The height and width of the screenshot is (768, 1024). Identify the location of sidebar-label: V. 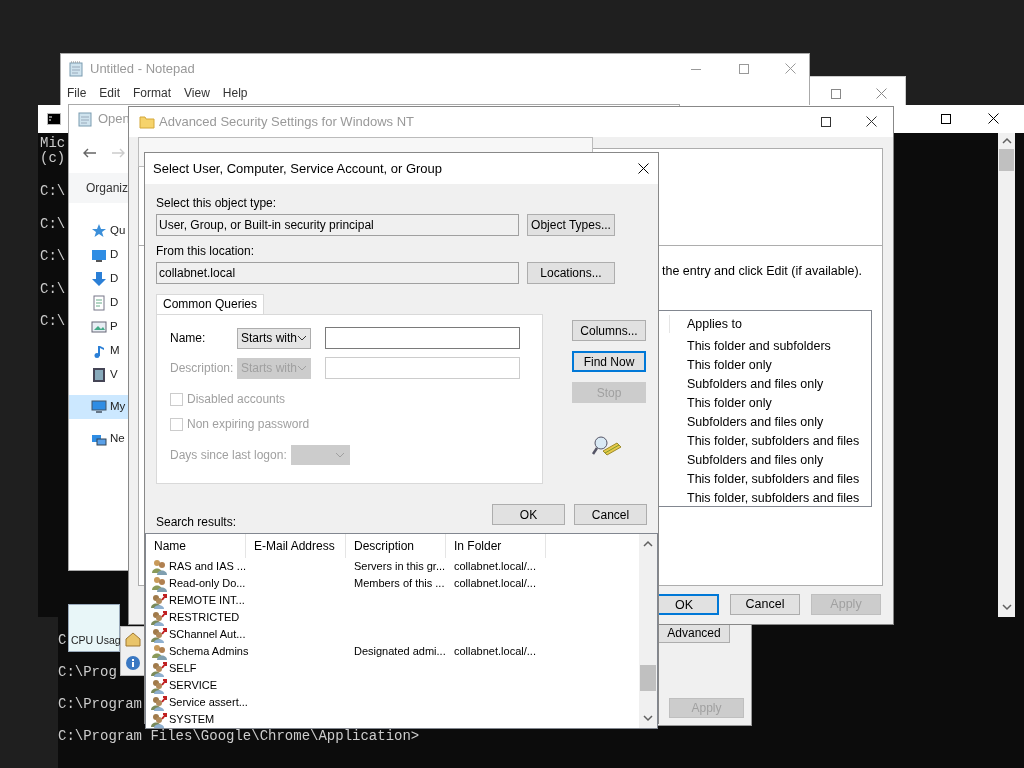
(114, 375).